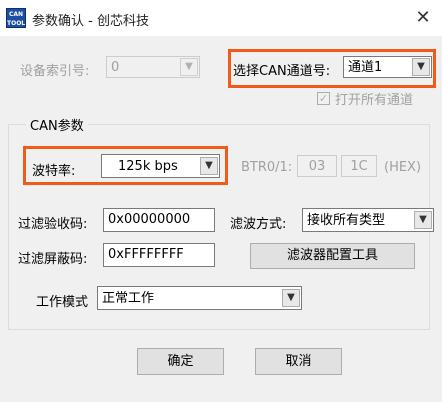 The height and width of the screenshot is (402, 442). Describe the element at coordinates (359, 166) in the screenshot. I see `btr1-input: 1C` at that location.